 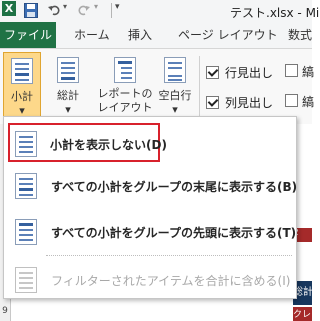 What do you see at coordinates (308, 72) in the screenshot?
I see `banded-rows-label: 縞` at bounding box center [308, 72].